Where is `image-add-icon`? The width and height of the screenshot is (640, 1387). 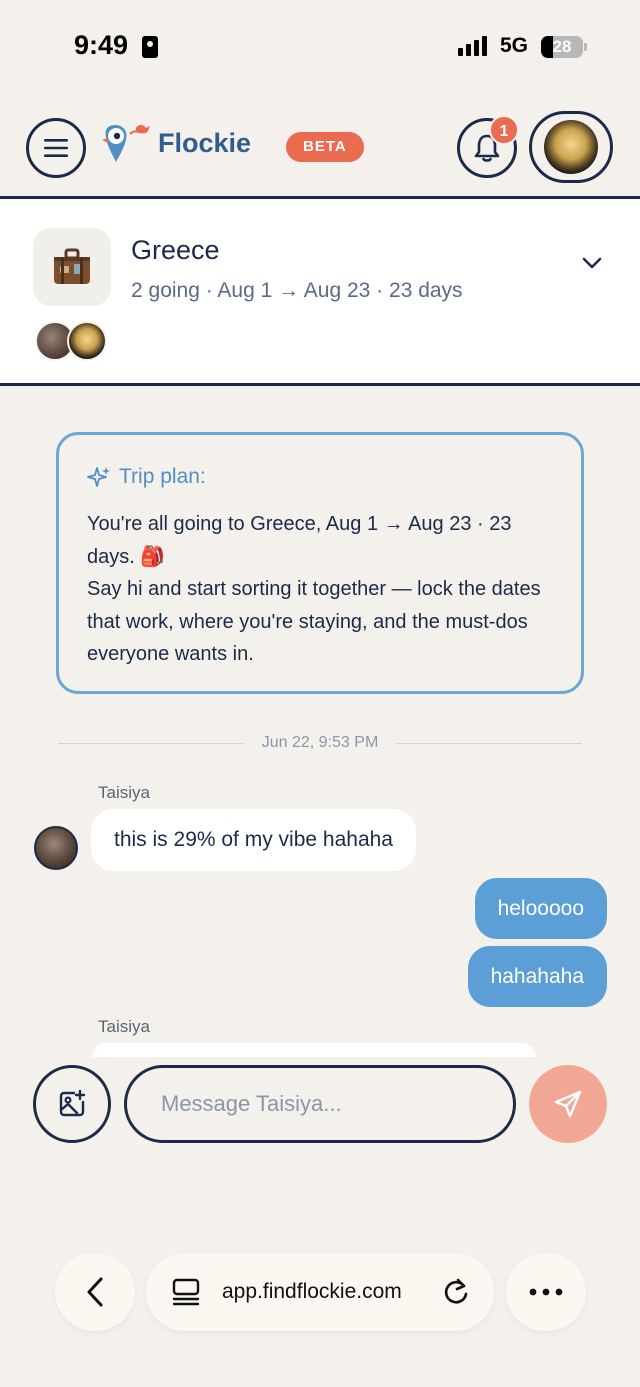 image-add-icon is located at coordinates (72, 1103).